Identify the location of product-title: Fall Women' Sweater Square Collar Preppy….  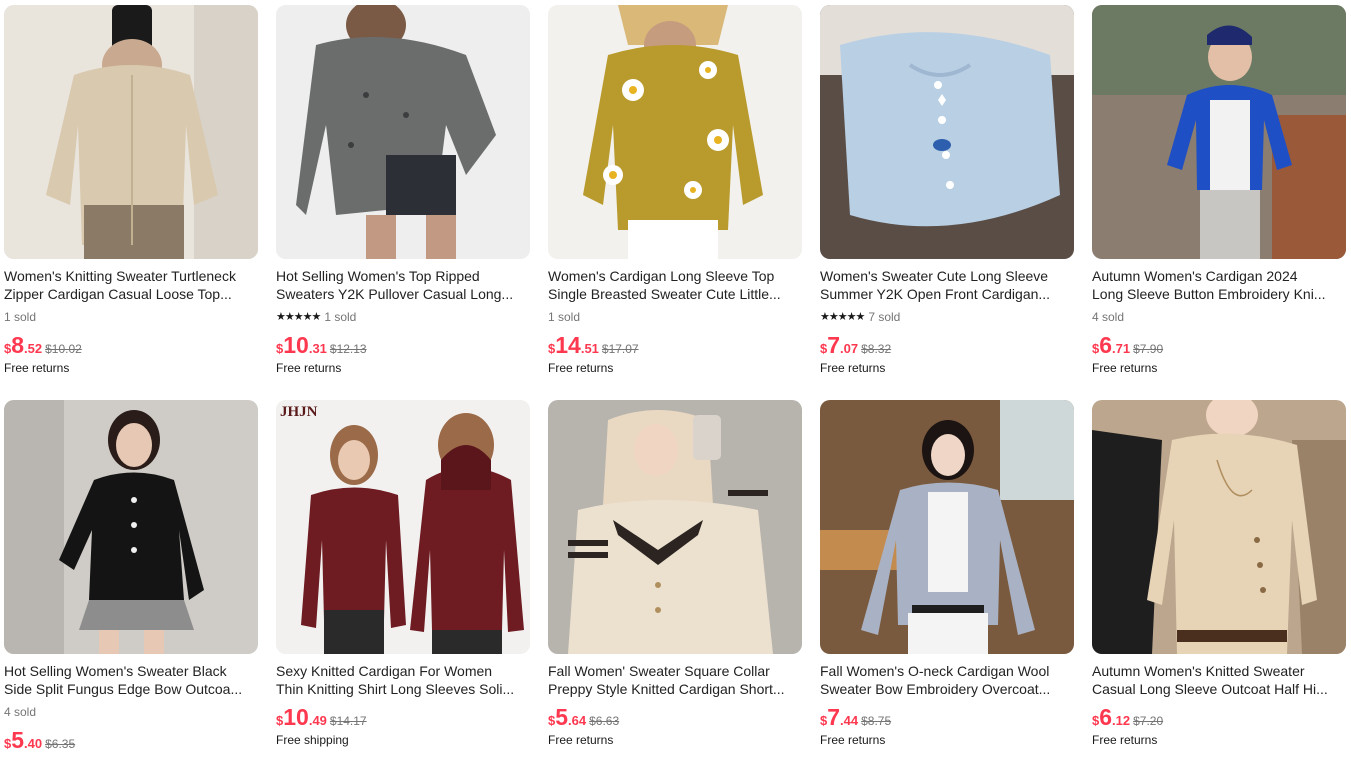
(675, 680).